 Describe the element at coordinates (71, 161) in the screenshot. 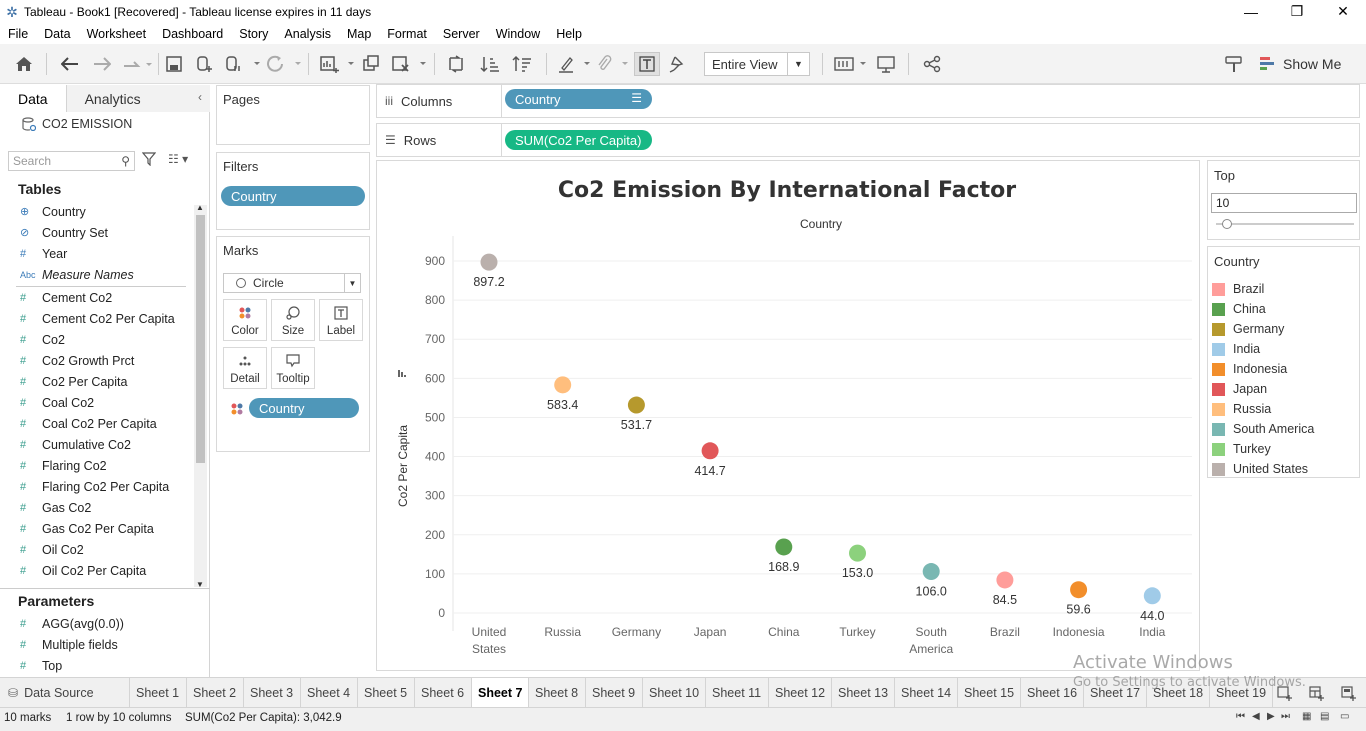

I see `search-input: Search ⚲` at that location.